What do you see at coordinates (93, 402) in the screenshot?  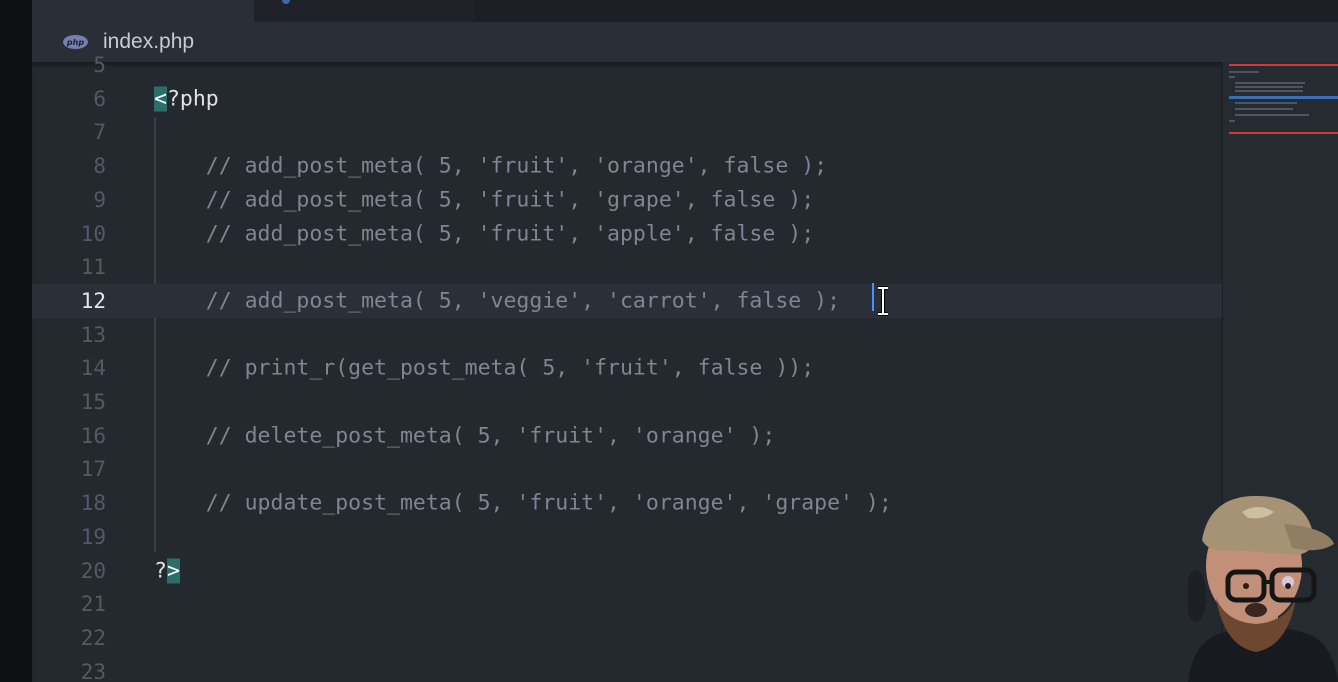 I see `line-number: 15` at bounding box center [93, 402].